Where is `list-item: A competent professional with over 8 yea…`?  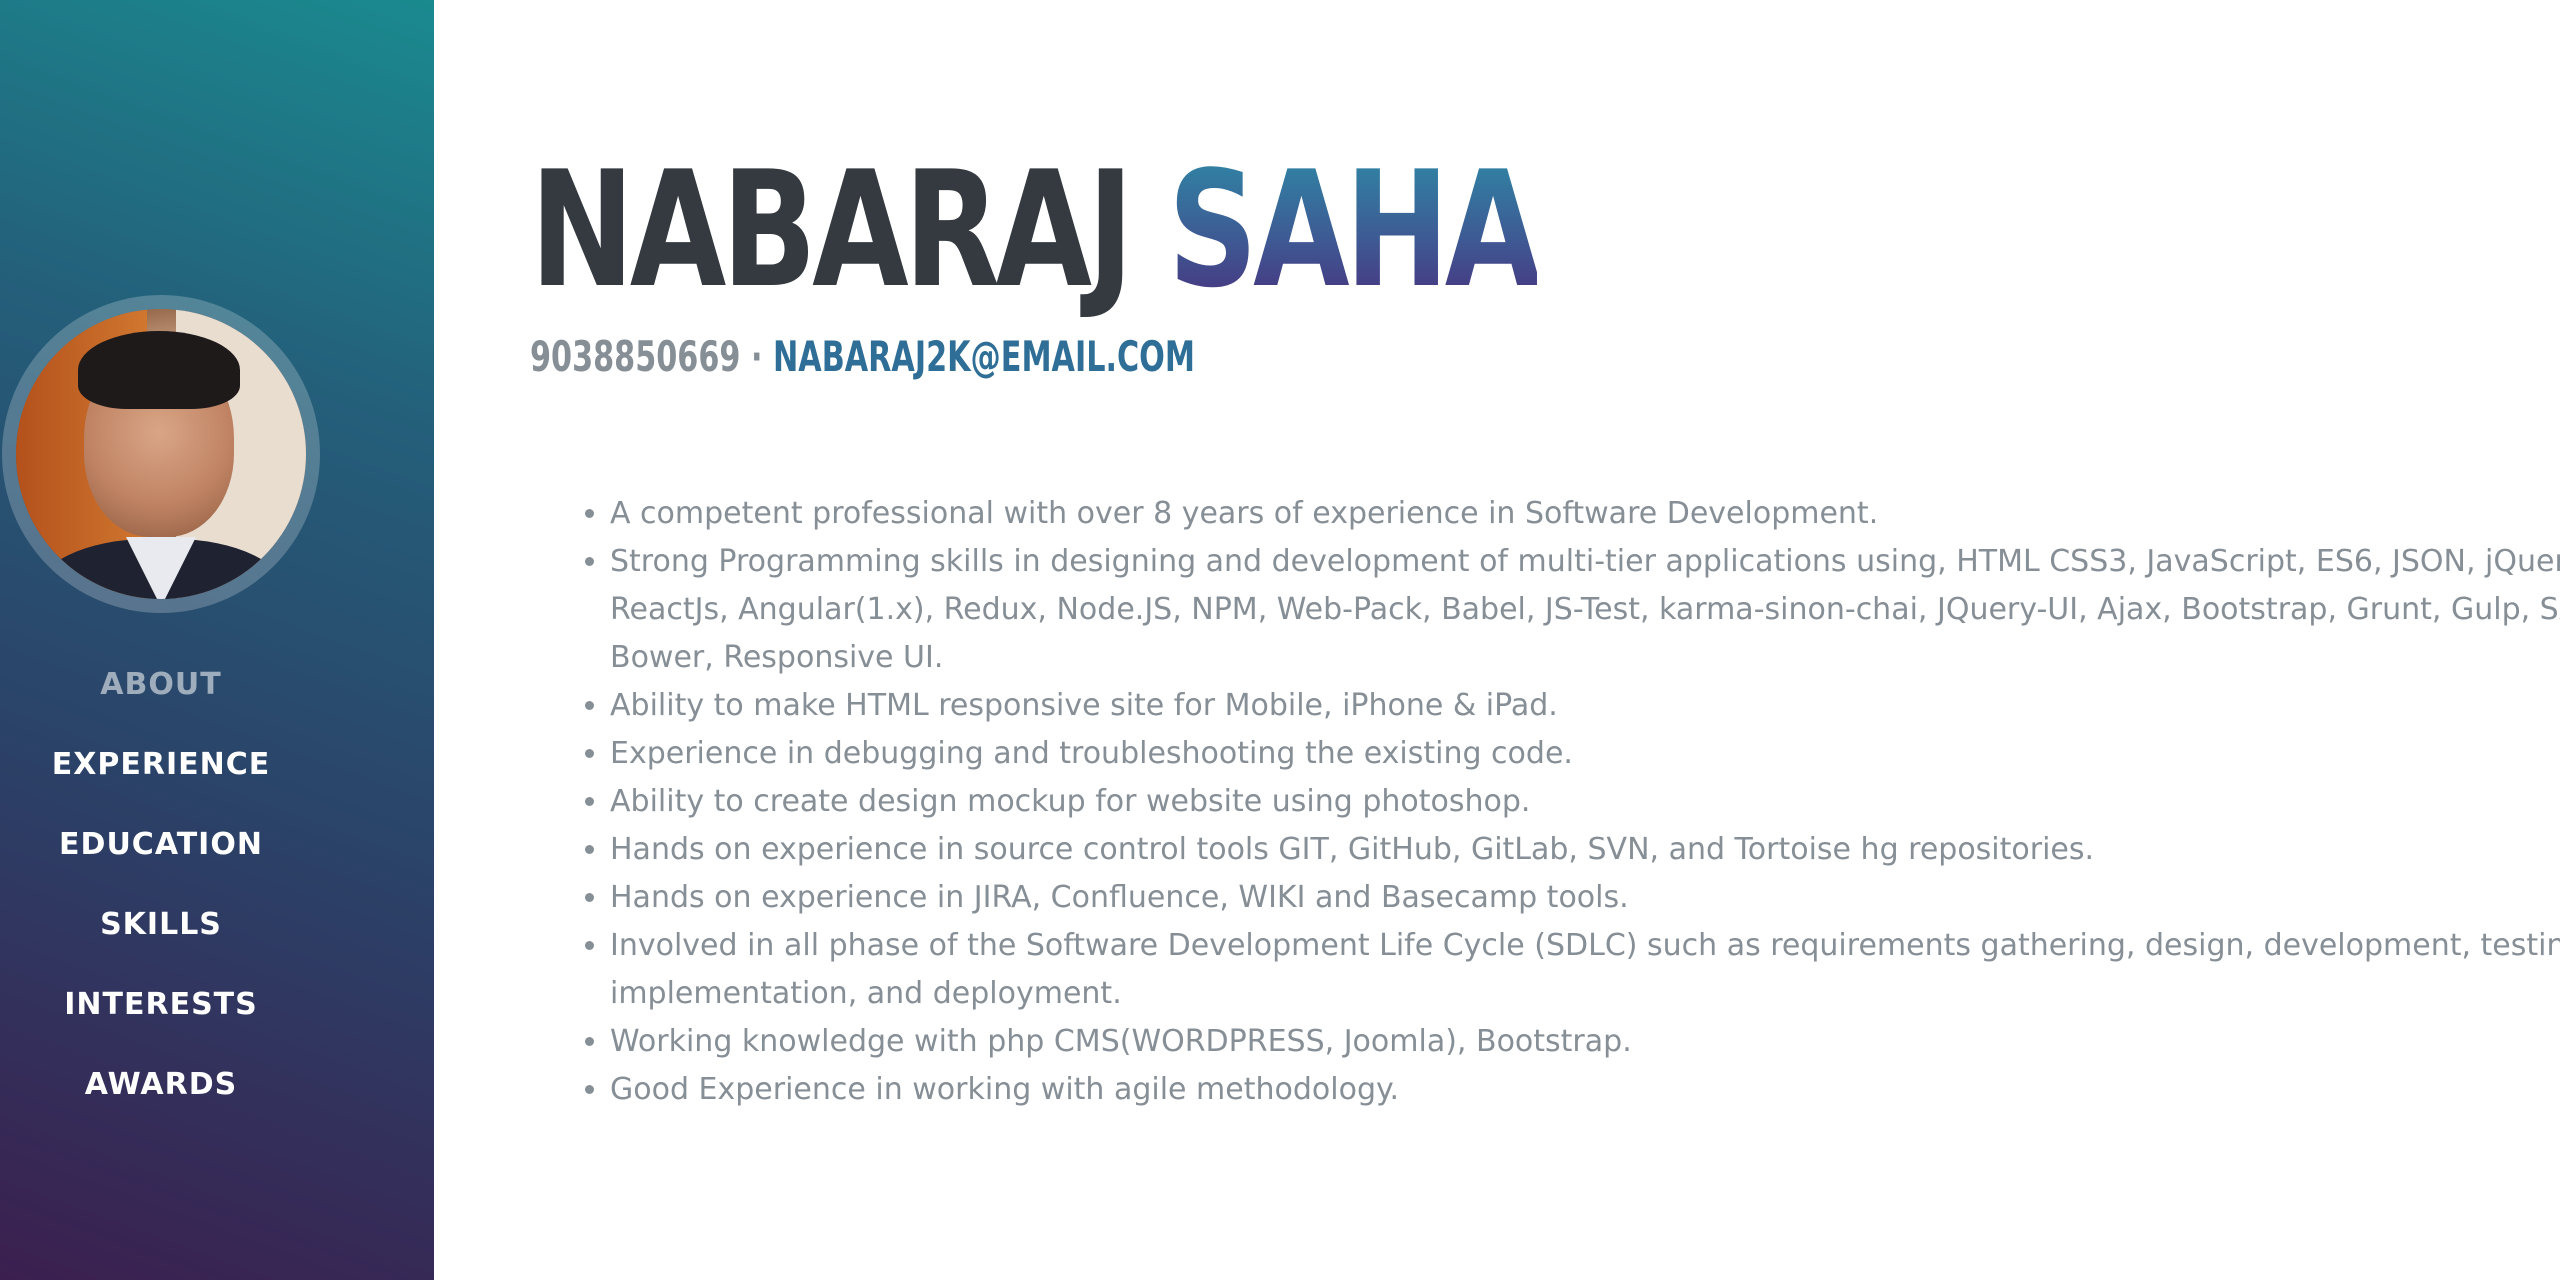
list-item: A competent professional with over 8 yea… is located at coordinates (1585, 514).